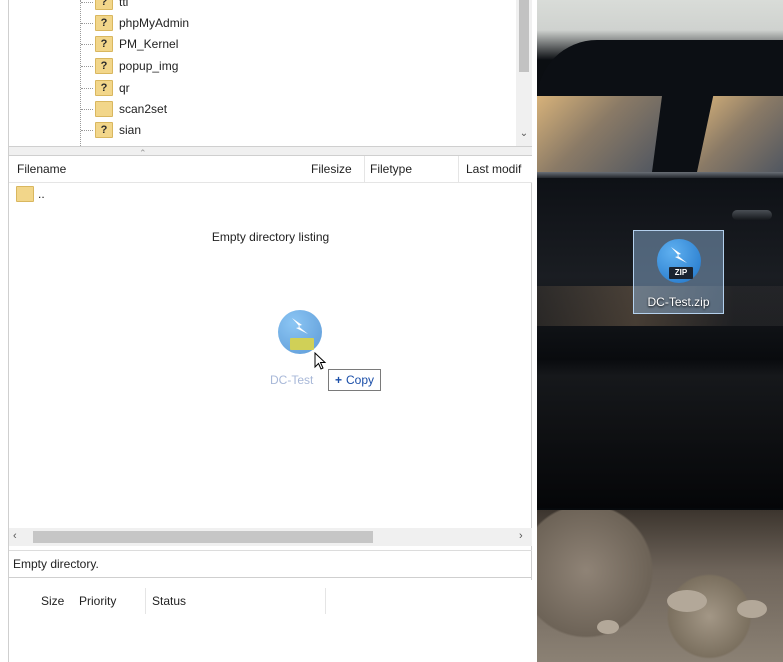 The height and width of the screenshot is (662, 783). What do you see at coordinates (339, 380) in the screenshot?
I see `plus-icon: +` at bounding box center [339, 380].